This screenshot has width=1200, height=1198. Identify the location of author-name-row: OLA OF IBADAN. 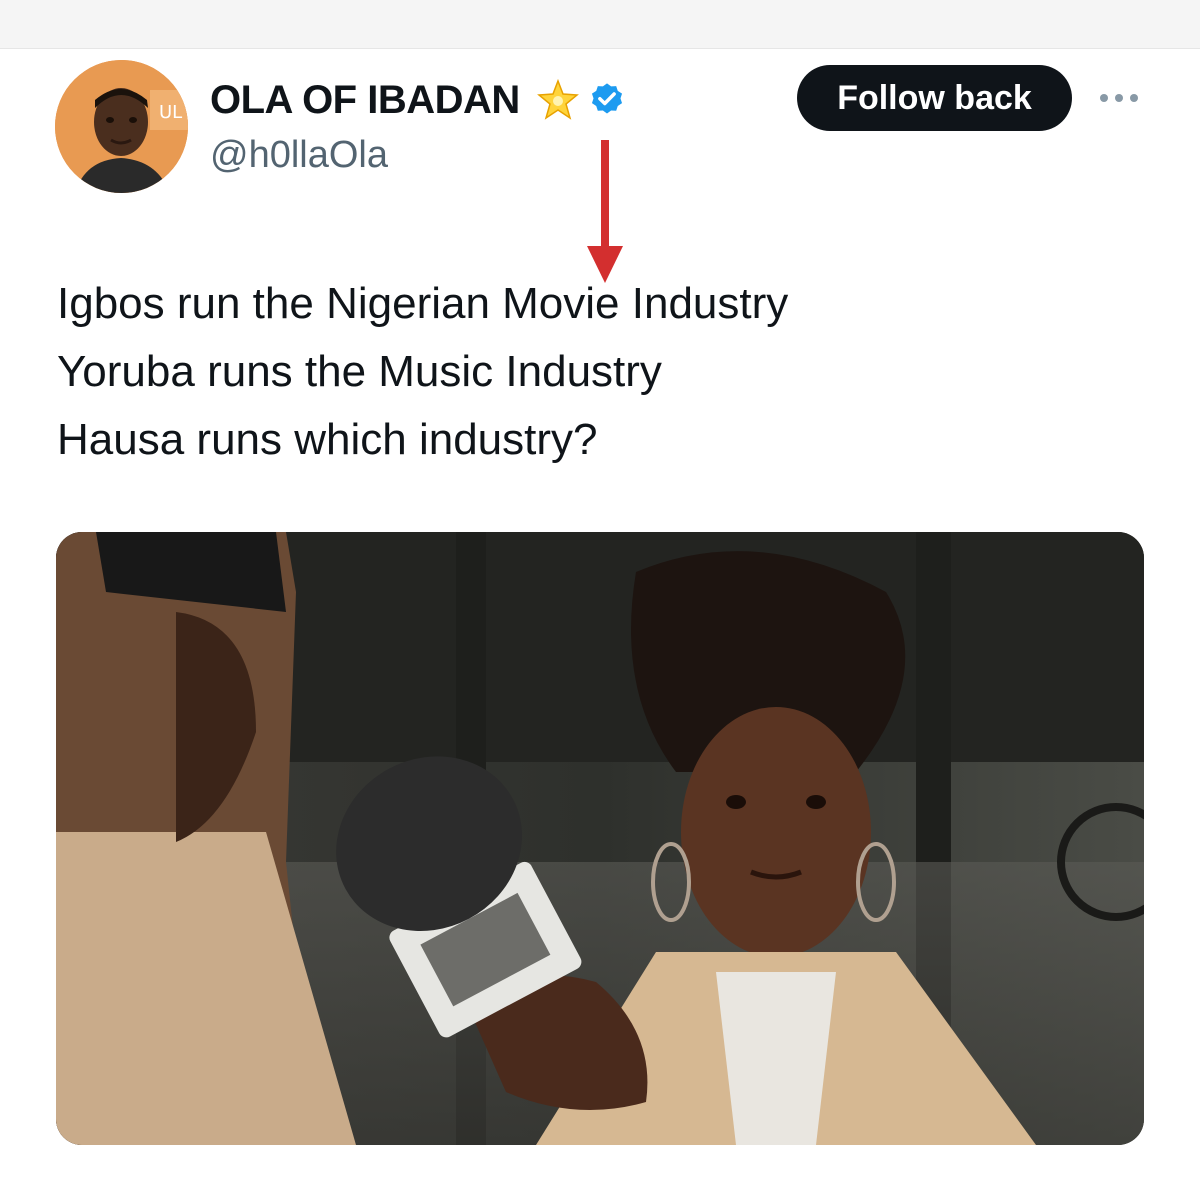
(418, 100).